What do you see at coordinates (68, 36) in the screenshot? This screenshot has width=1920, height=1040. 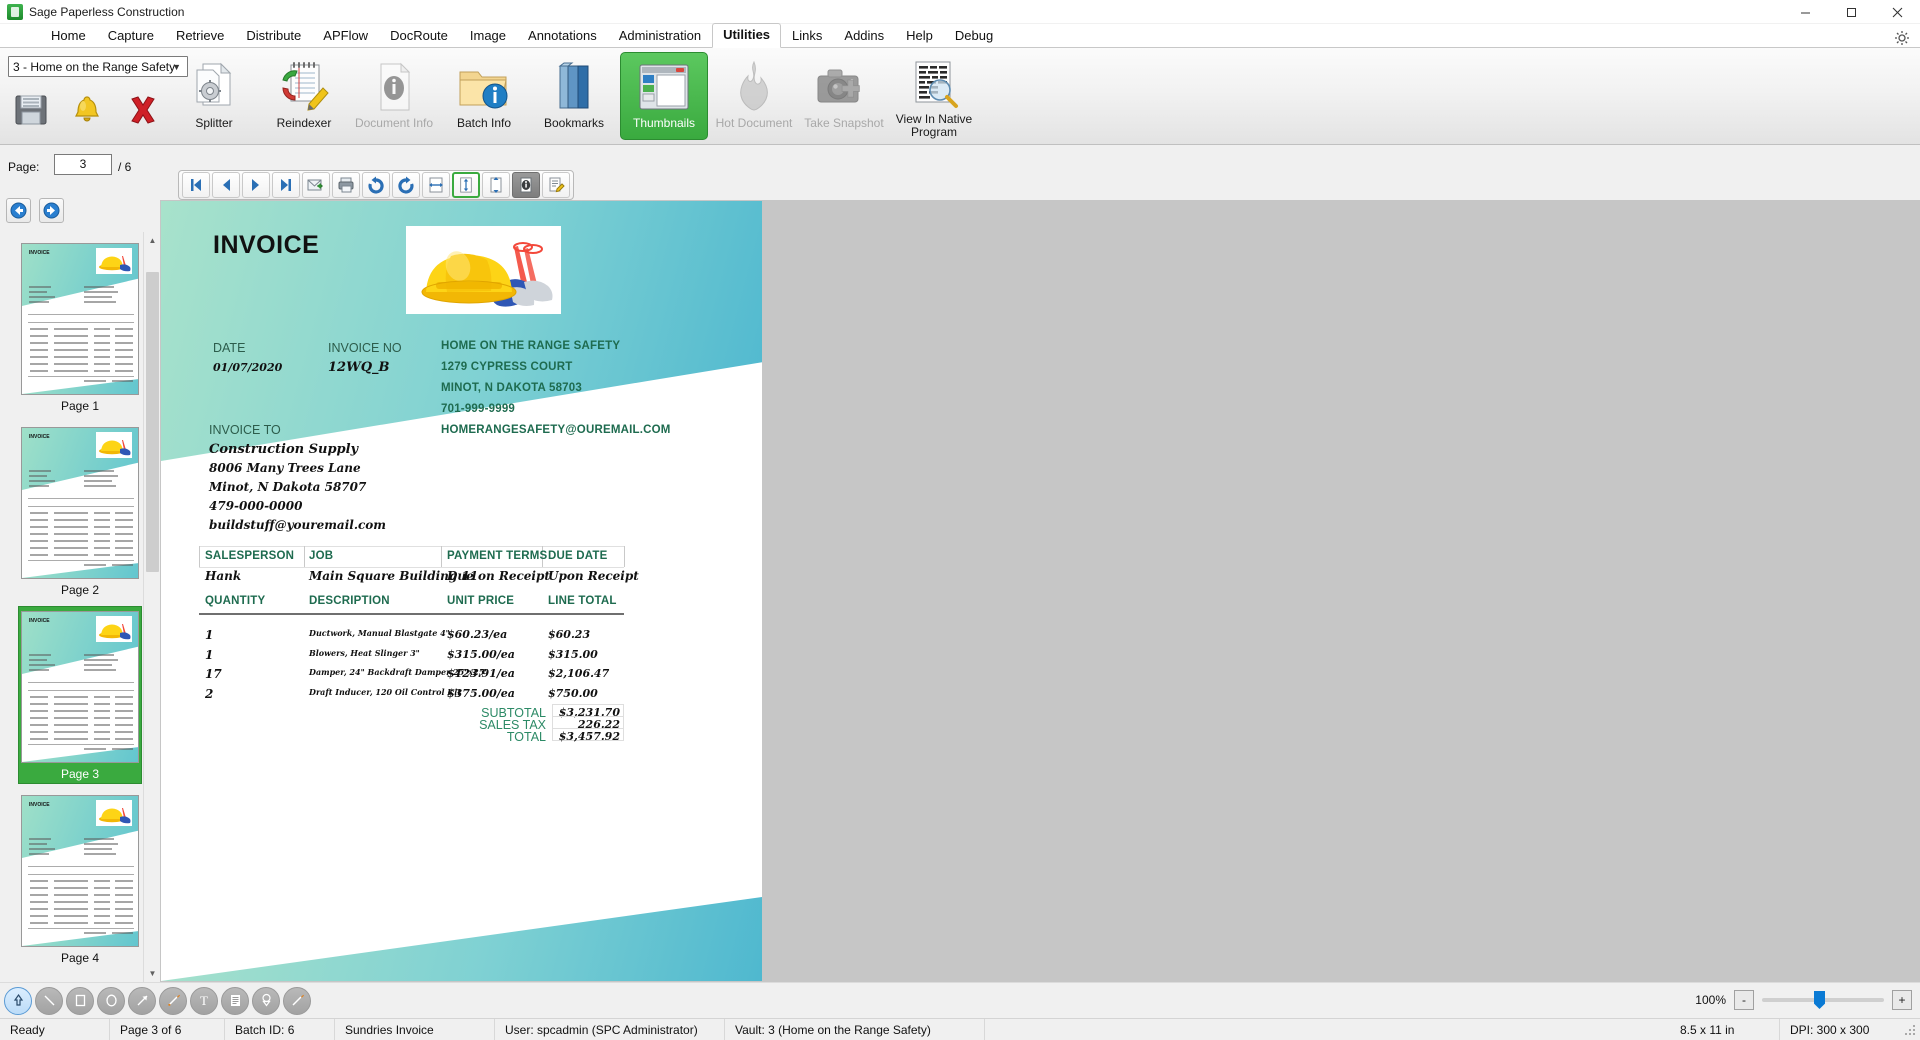 I see `menu-item-home: Home` at bounding box center [68, 36].